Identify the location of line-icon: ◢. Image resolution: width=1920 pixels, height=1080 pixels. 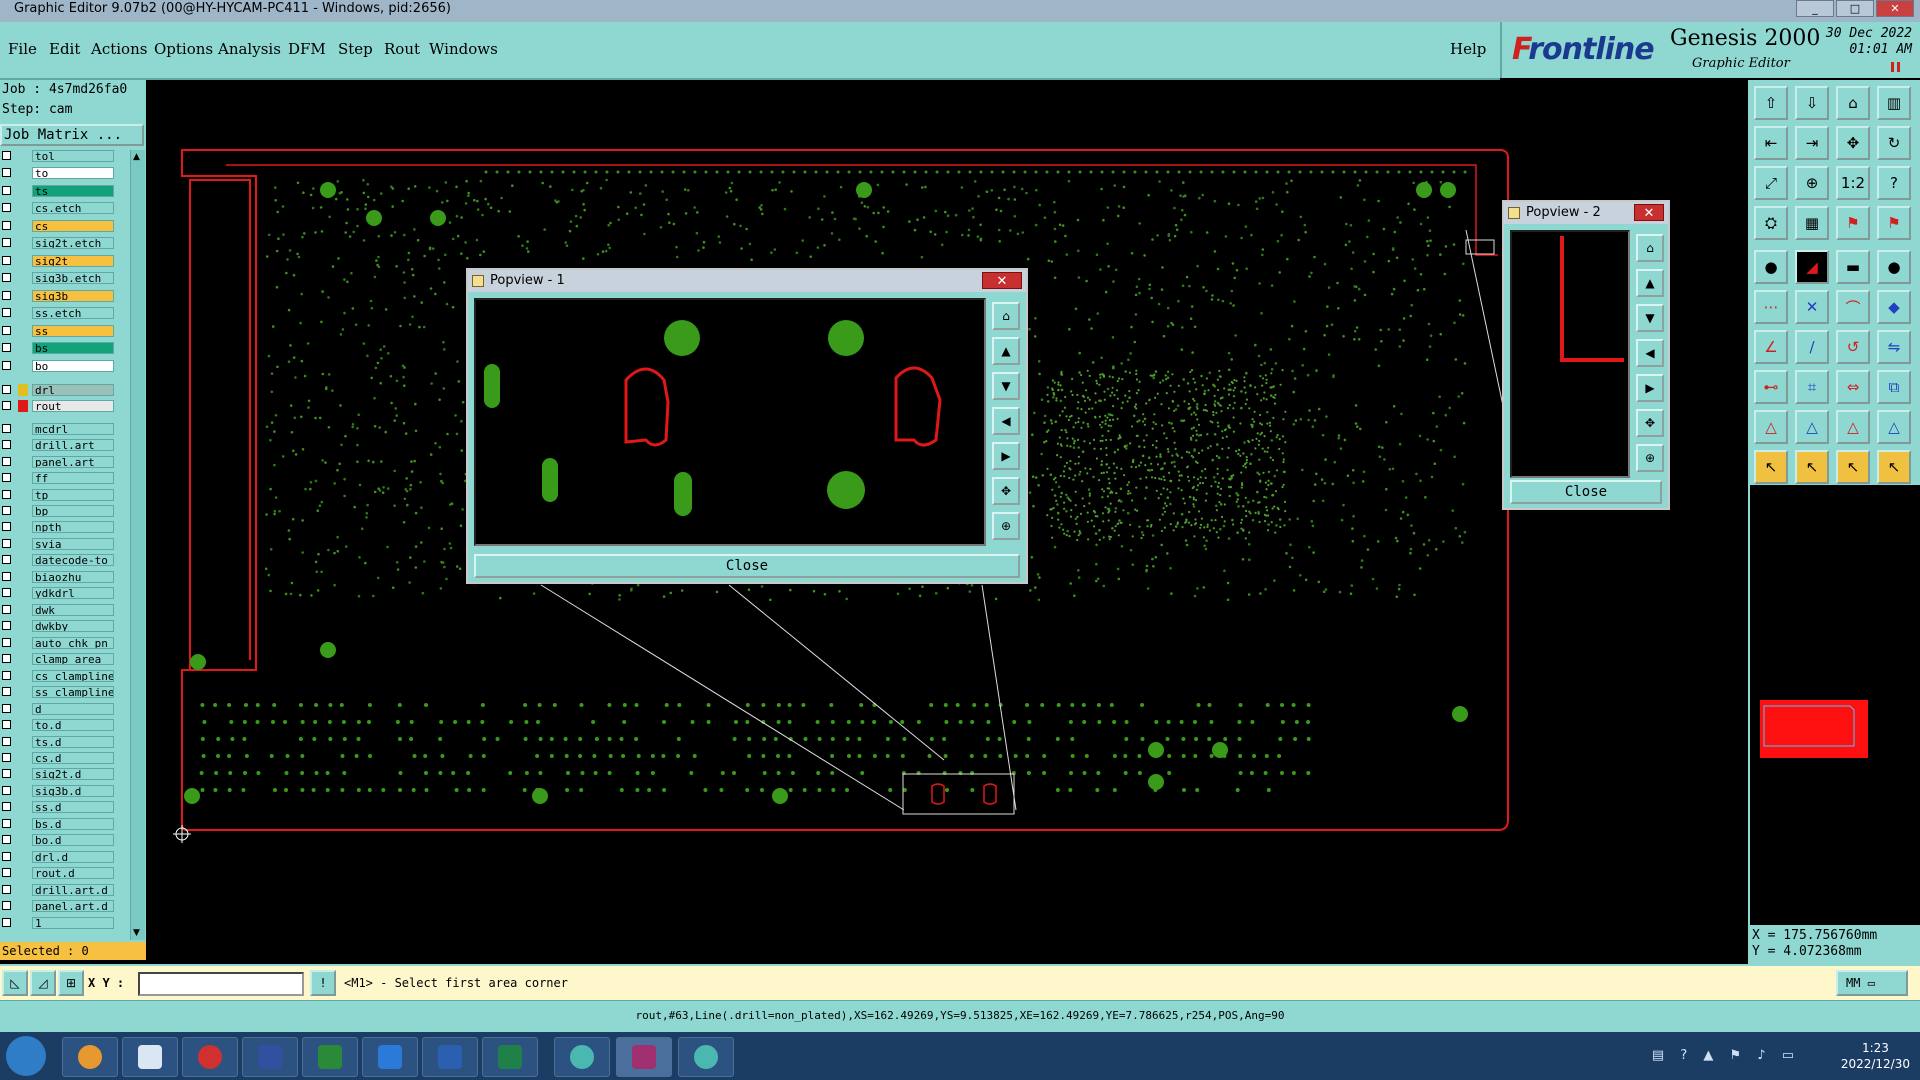
(1812, 267).